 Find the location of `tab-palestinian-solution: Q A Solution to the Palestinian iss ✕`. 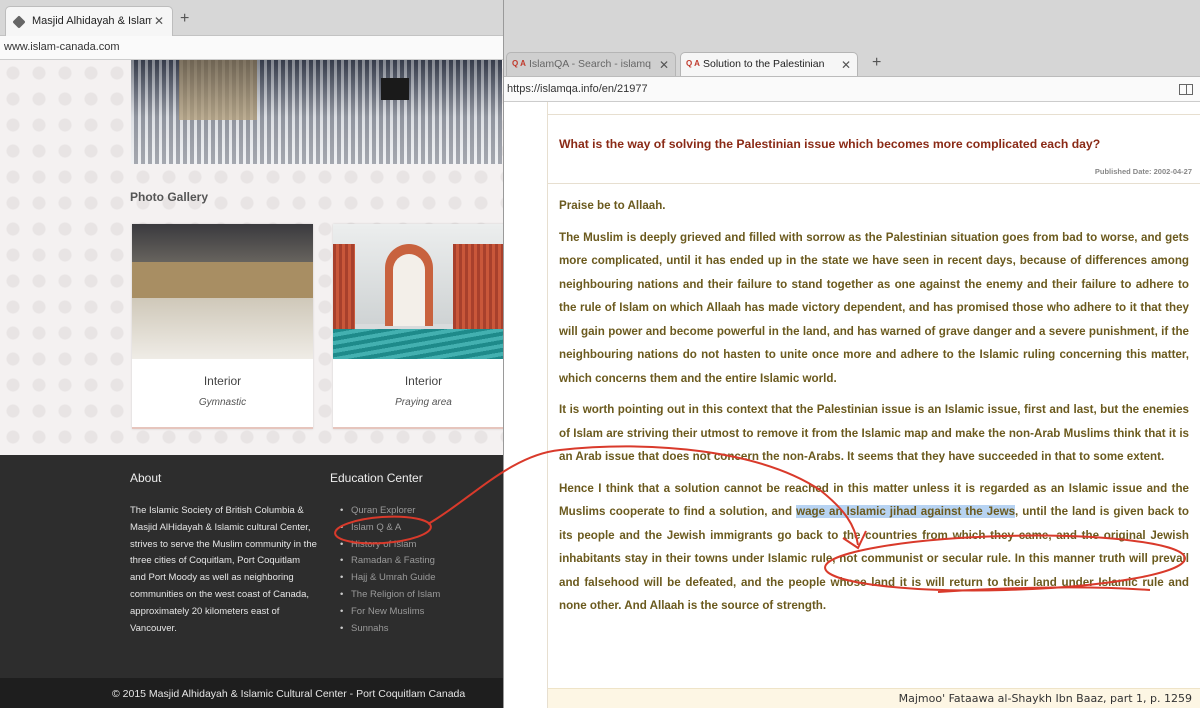

tab-palestinian-solution: Q A Solution to the Palestinian iss ✕ is located at coordinates (769, 64).